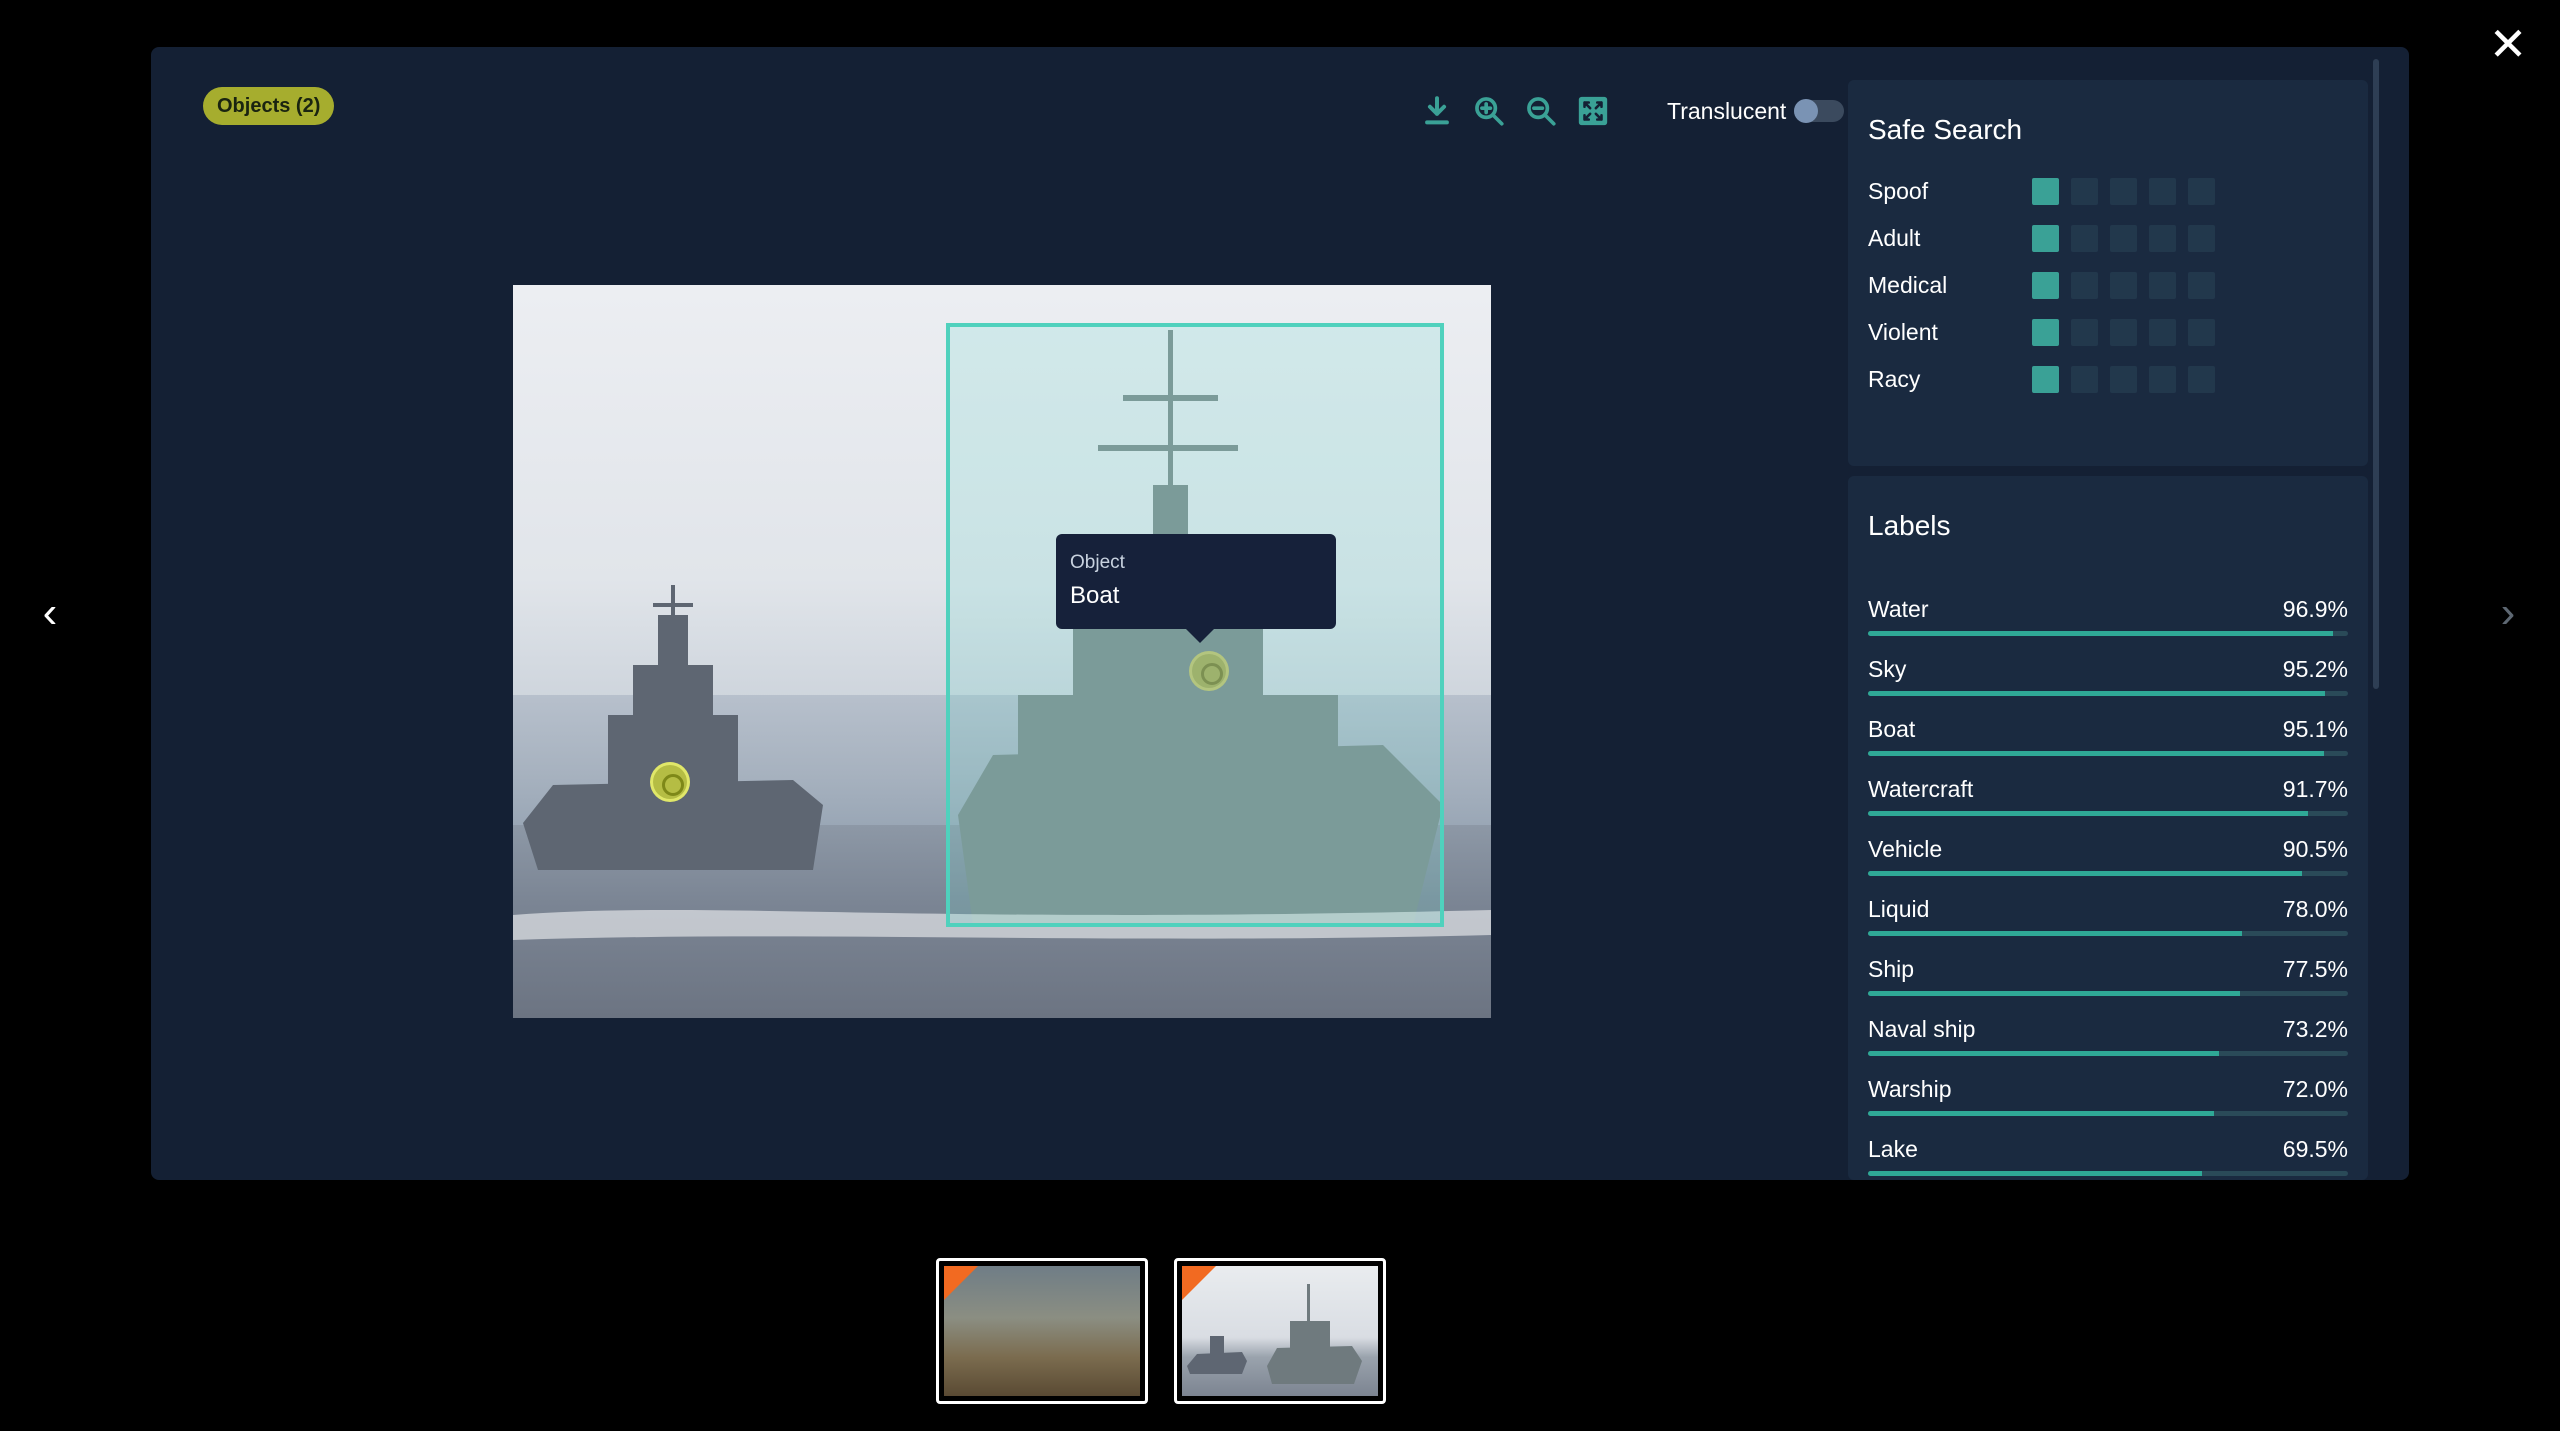 The height and width of the screenshot is (1431, 2560). What do you see at coordinates (1922, 1029) in the screenshot?
I see `label-name: Naval ship` at bounding box center [1922, 1029].